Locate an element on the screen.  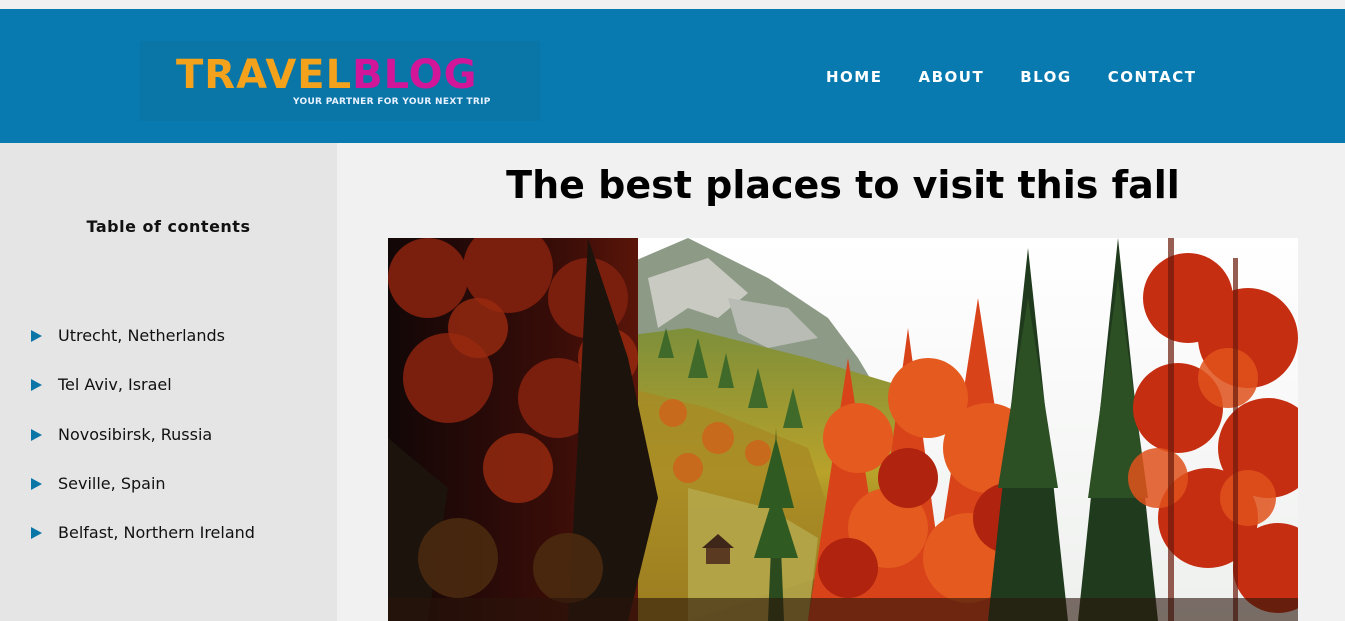
toc-item-label: Seville, Spain is located at coordinates (112, 484).